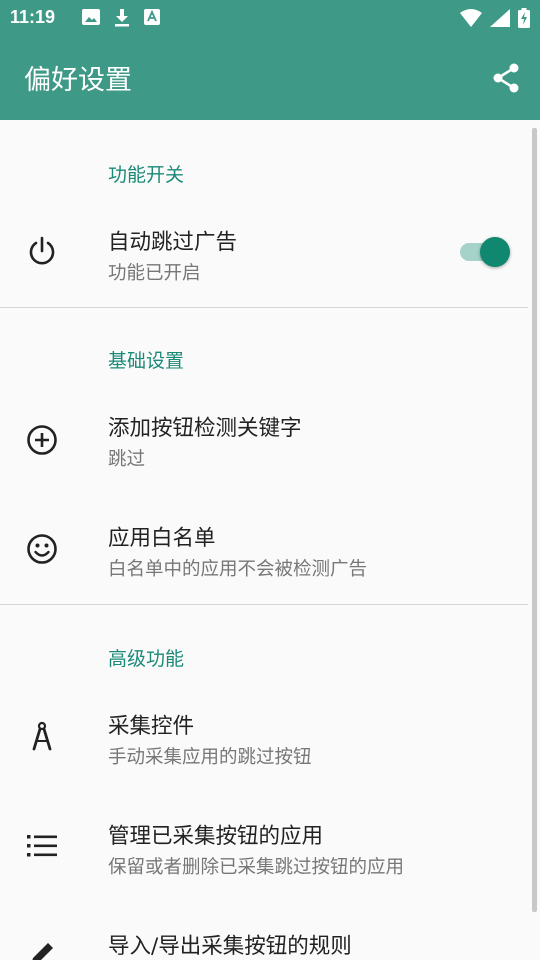 The height and width of the screenshot is (960, 540). Describe the element at coordinates (534, 520) in the screenshot. I see `scrollbar` at that location.